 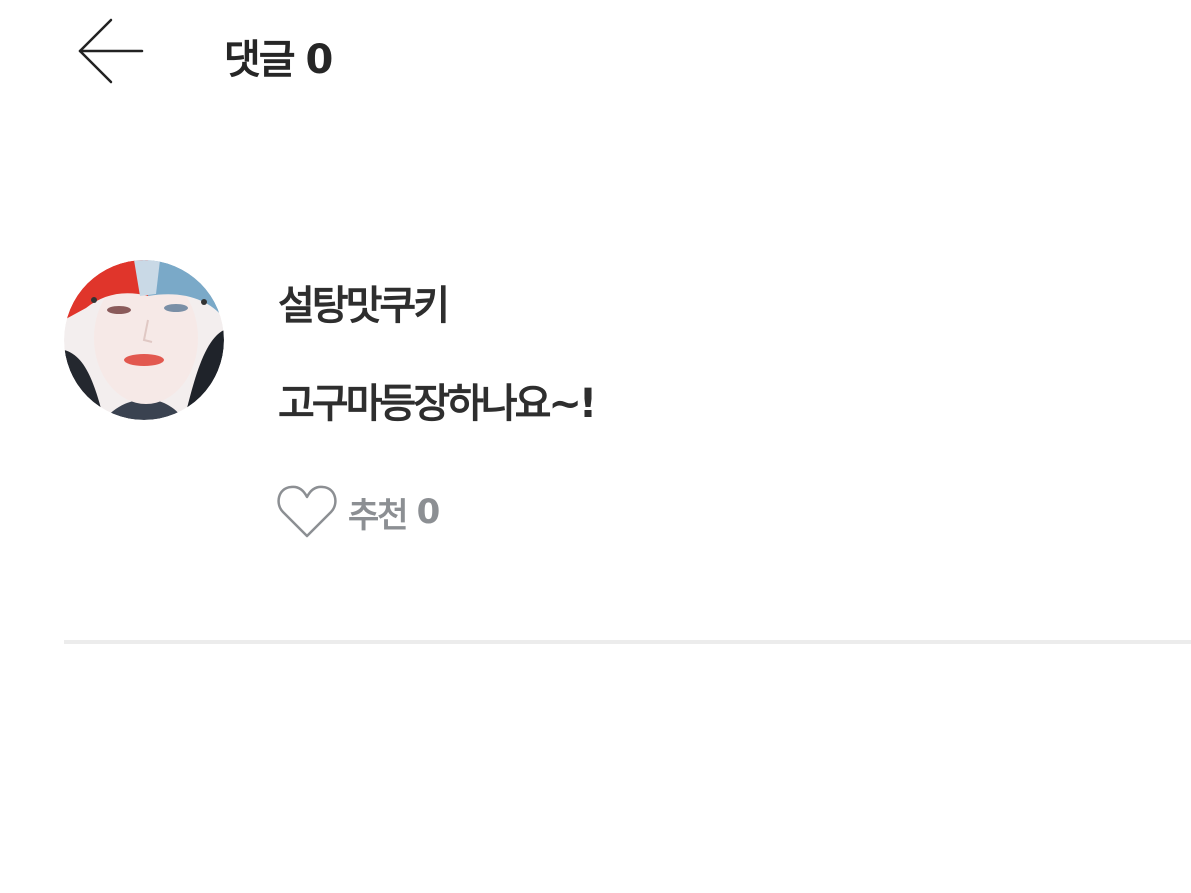 I want to click on profile-photo, so click(x=144, y=340).